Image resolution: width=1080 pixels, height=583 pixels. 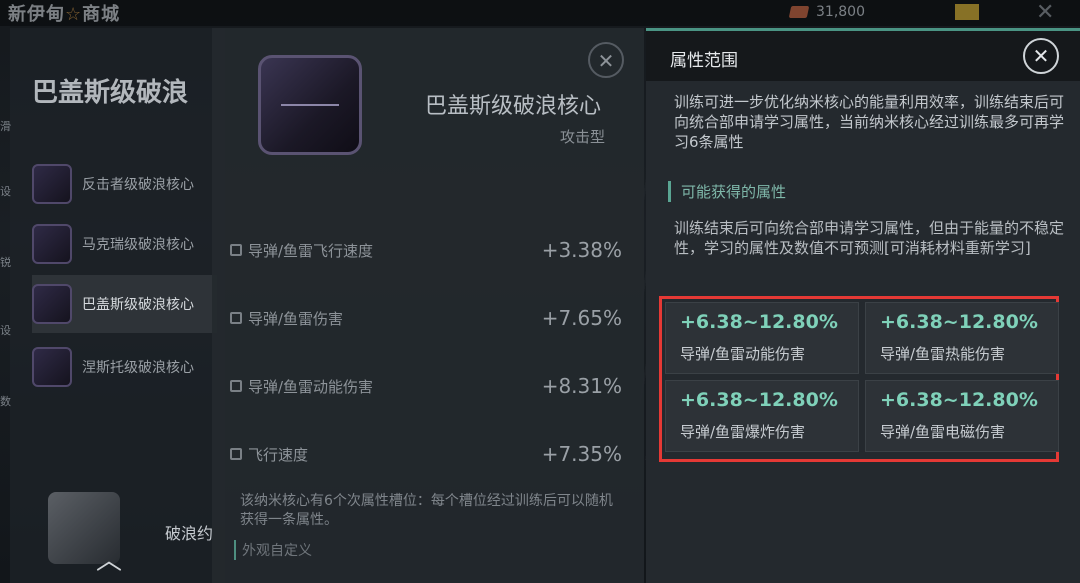 I want to click on stat-value: +7.65%, so click(x=581, y=318).